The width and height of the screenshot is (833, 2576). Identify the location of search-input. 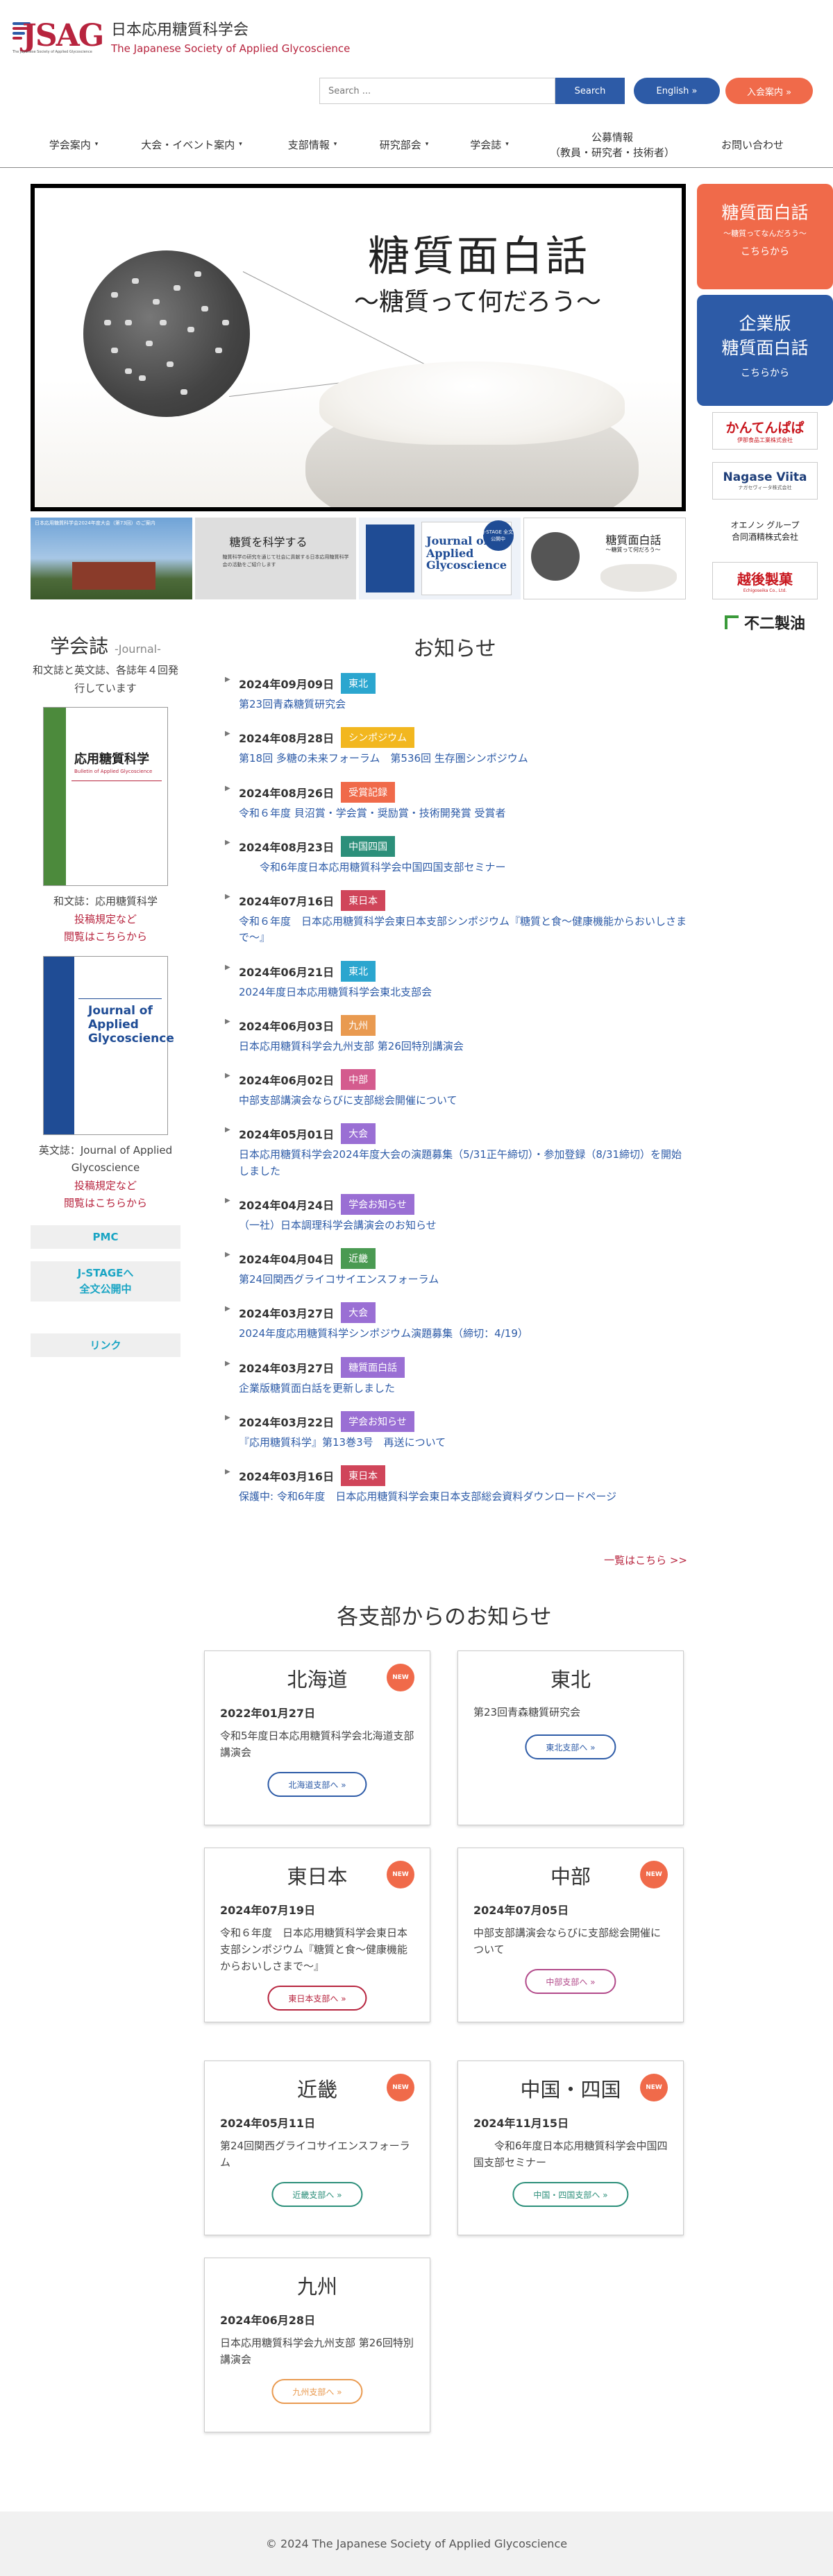
(437, 91).